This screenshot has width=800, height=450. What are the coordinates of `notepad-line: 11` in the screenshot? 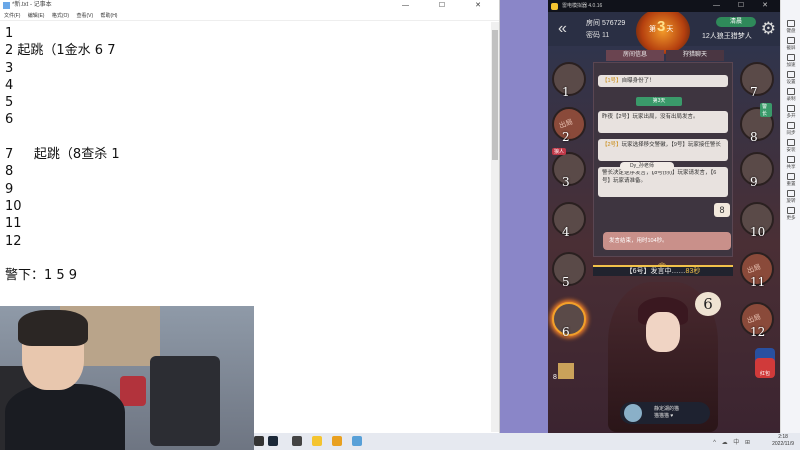 It's located at (13, 224).